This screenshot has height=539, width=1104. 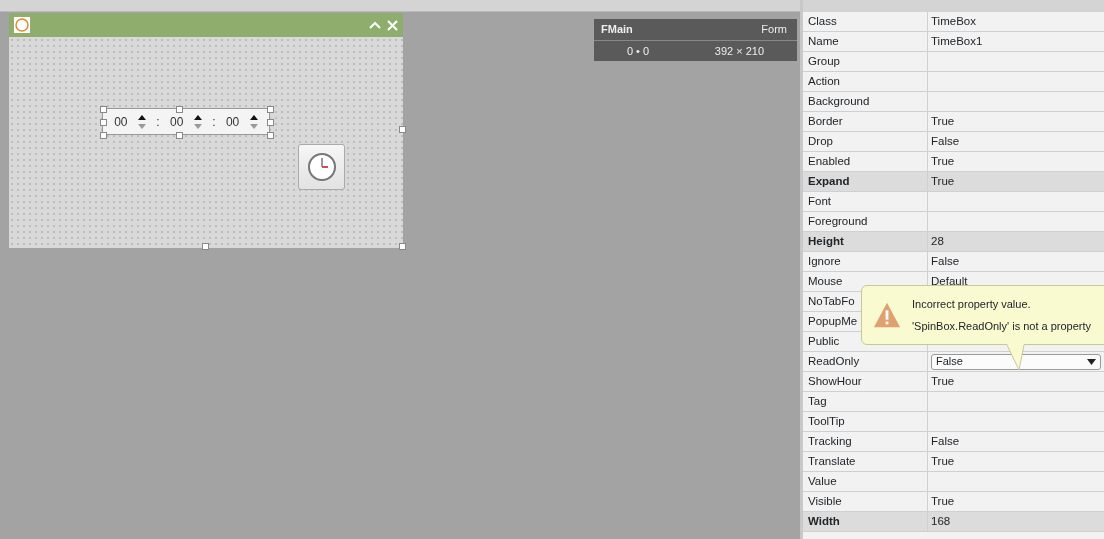 I want to click on property-name: Enabled, so click(x=865, y=161).